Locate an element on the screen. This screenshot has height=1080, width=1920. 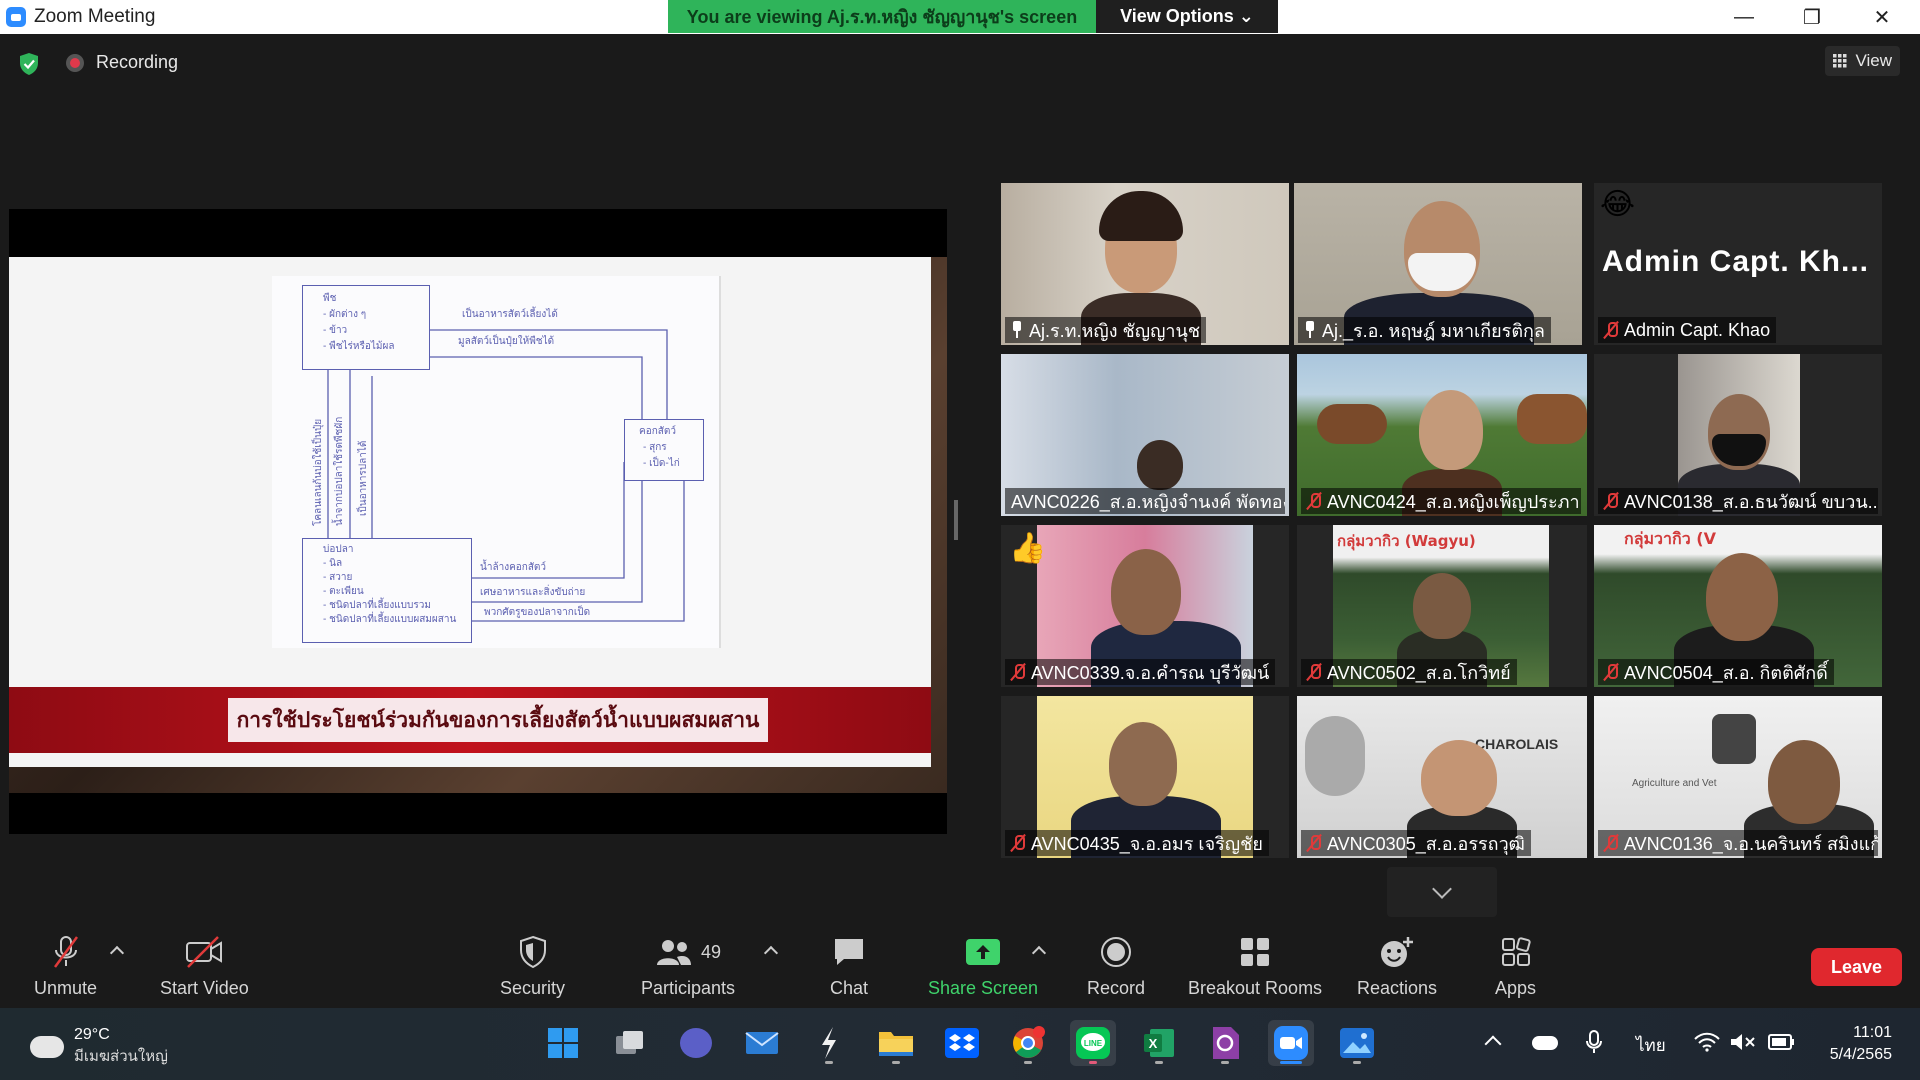
view-button: View is located at coordinates (1862, 61).